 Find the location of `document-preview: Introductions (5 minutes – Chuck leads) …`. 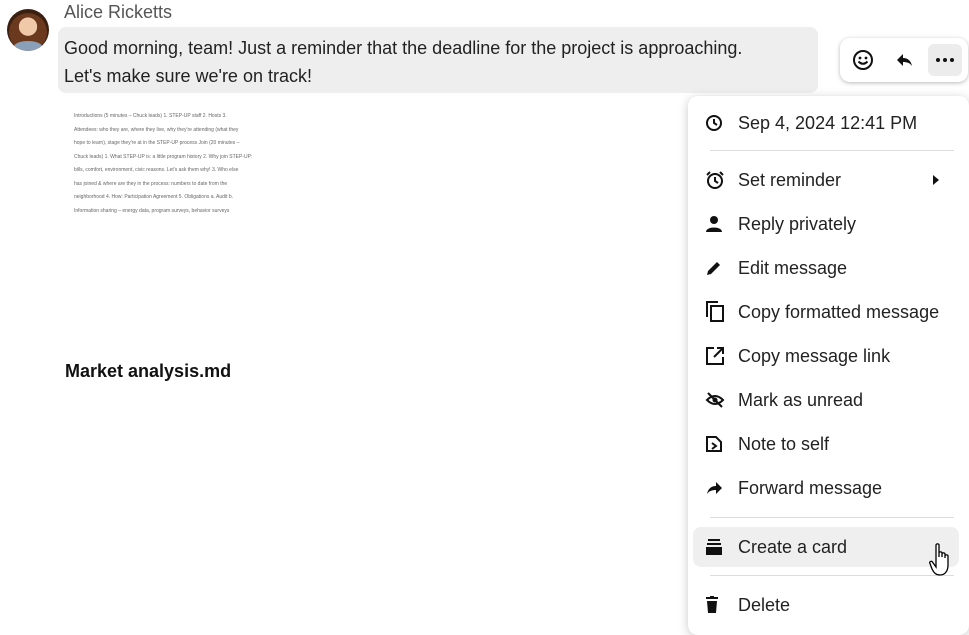

document-preview: Introductions (5 minutes – Chuck leads) … is located at coordinates (179, 164).